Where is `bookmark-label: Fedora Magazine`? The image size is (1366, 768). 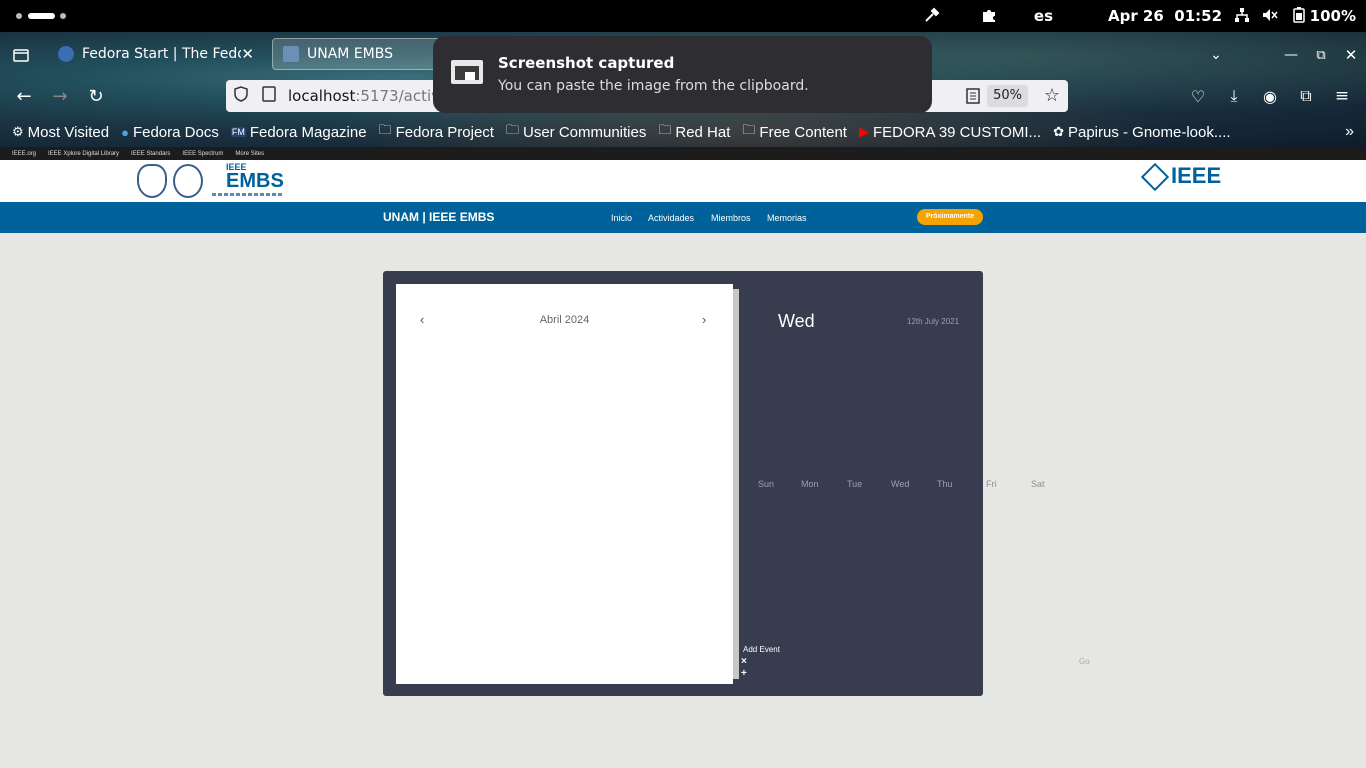
bookmark-label: Fedora Magazine is located at coordinates (308, 132).